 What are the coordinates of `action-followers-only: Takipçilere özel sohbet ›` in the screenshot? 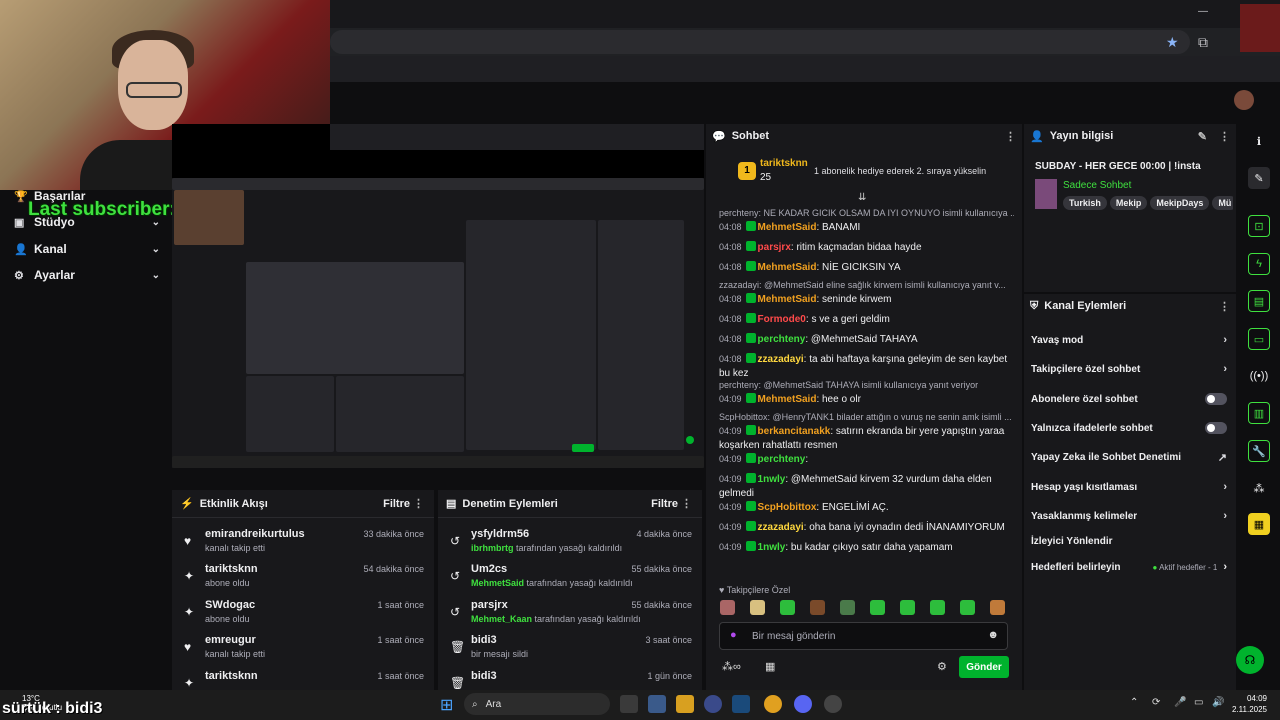 It's located at (1129, 369).